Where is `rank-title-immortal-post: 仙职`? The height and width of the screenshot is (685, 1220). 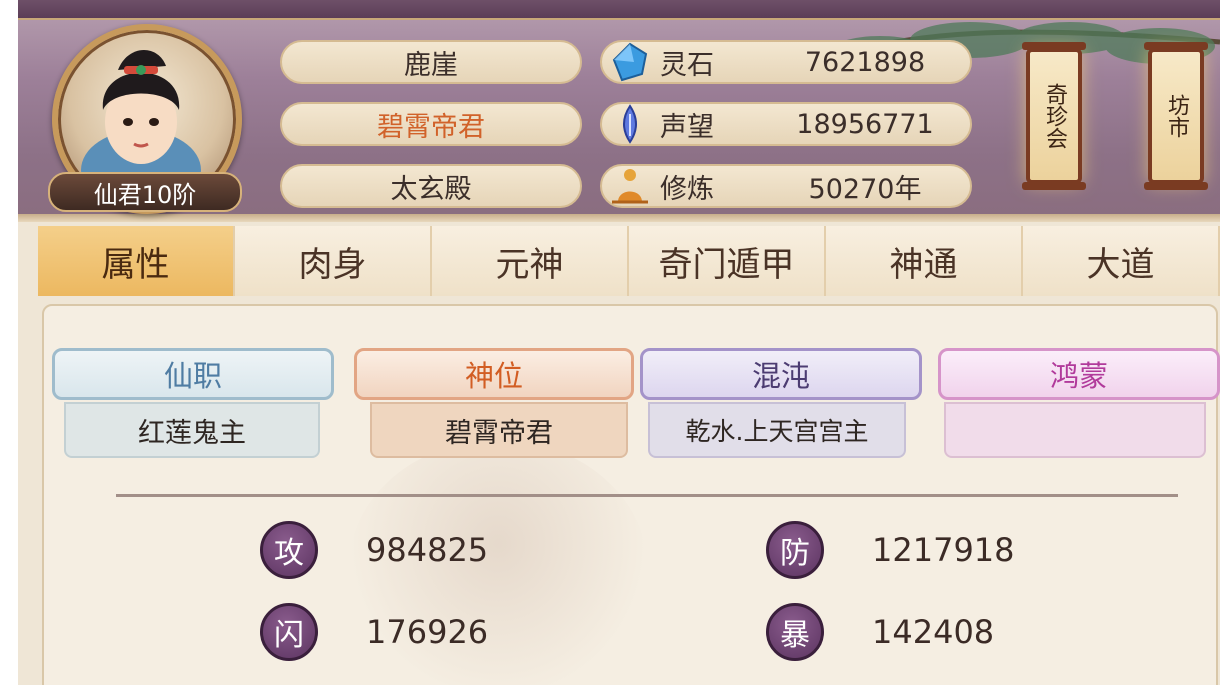 rank-title-immortal-post: 仙职 is located at coordinates (193, 374).